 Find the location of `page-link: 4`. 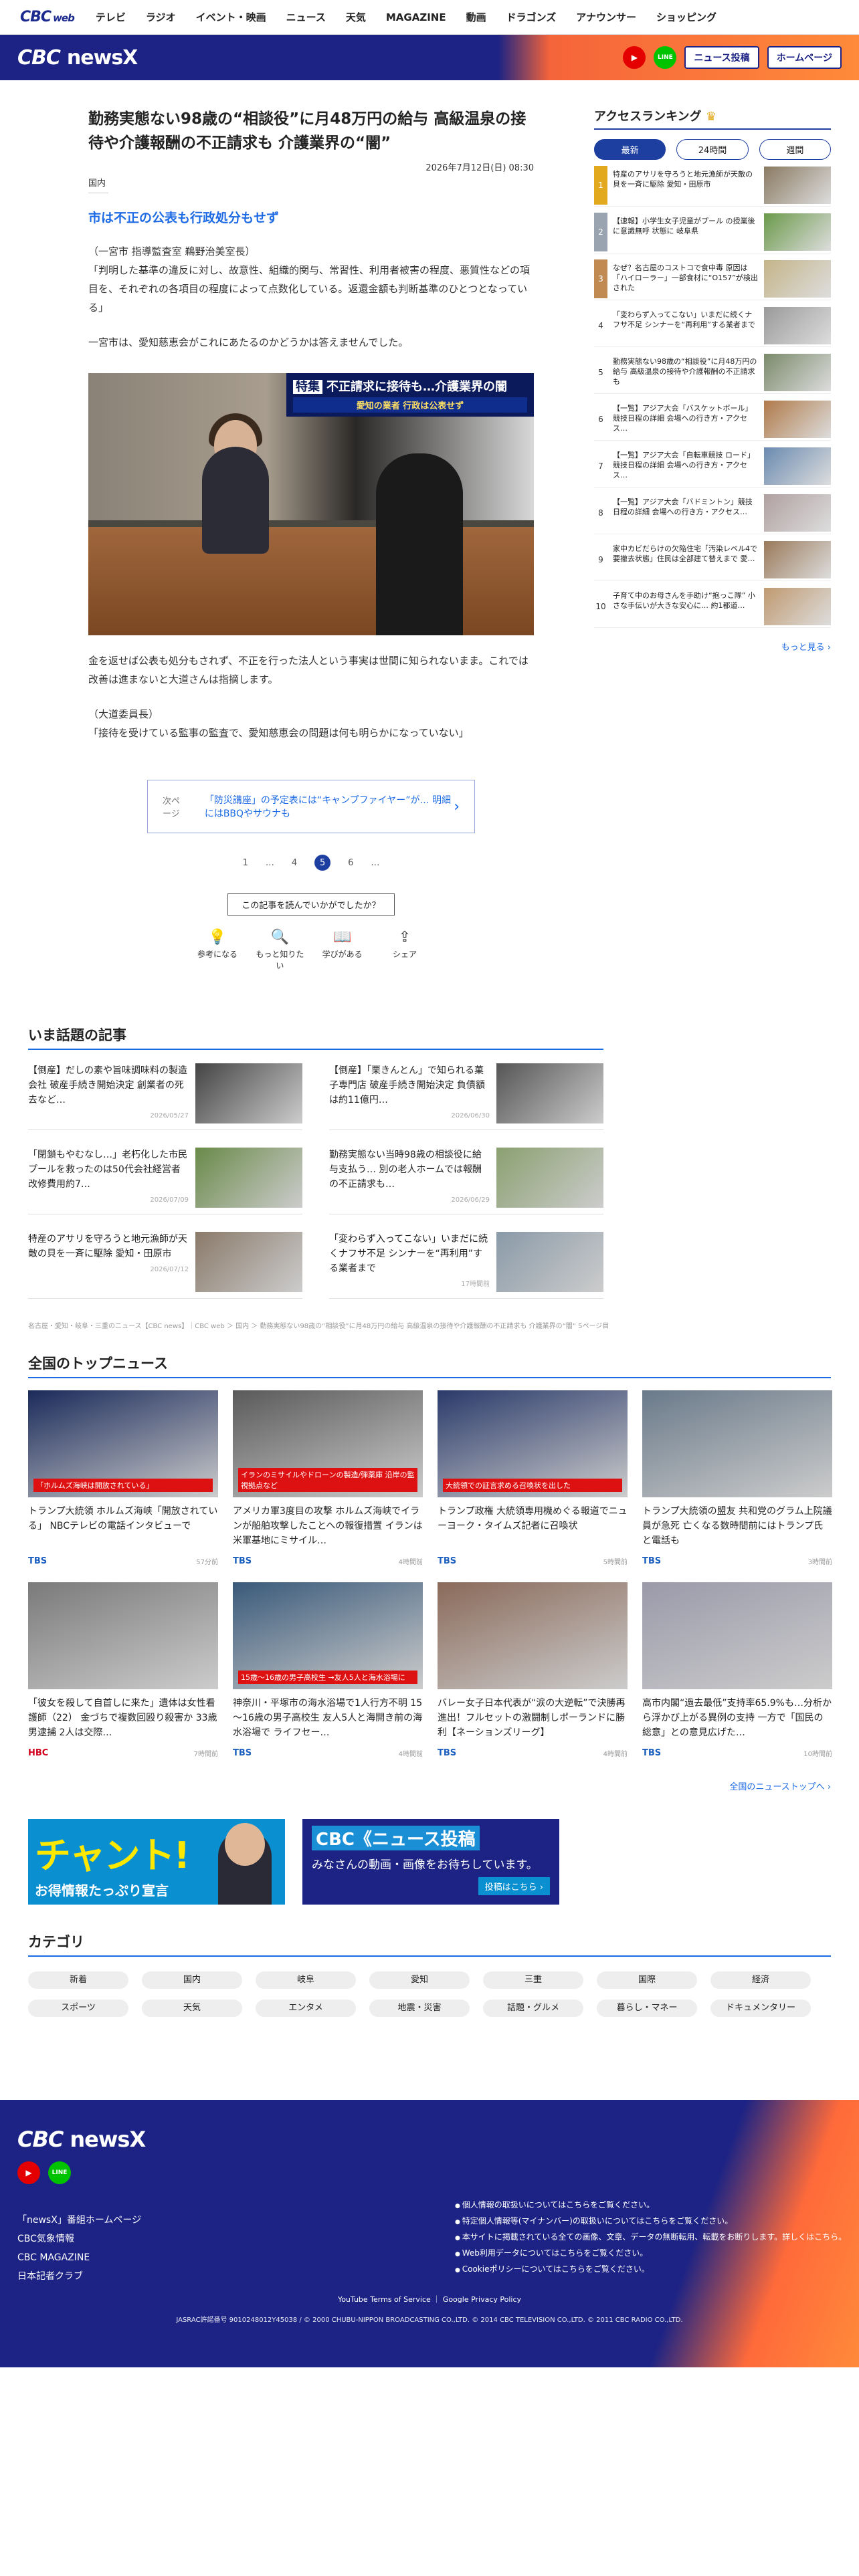

page-link: 4 is located at coordinates (294, 863).